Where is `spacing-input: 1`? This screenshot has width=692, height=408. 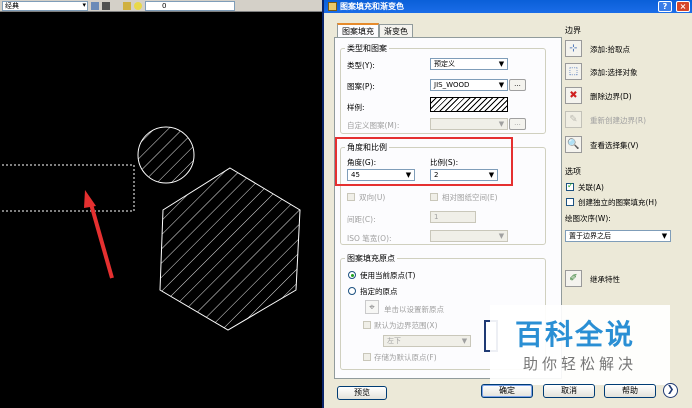 spacing-input: 1 is located at coordinates (453, 217).